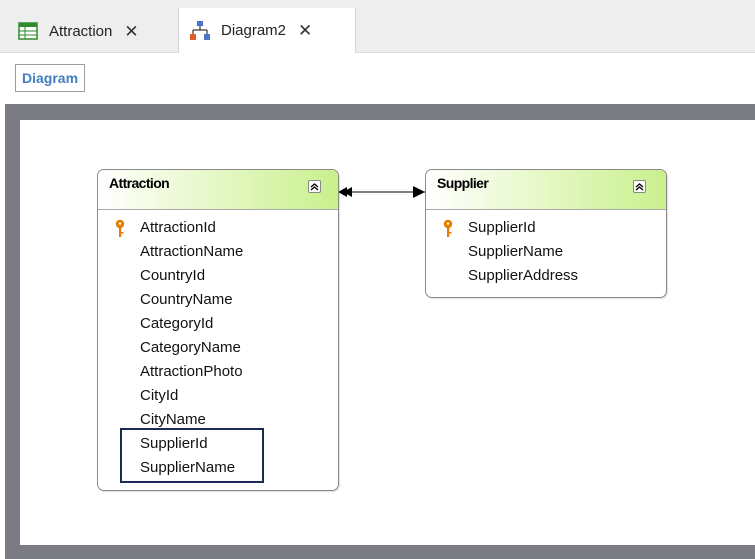  Describe the element at coordinates (218, 190) in the screenshot. I see `entity-header: Attraction` at that location.